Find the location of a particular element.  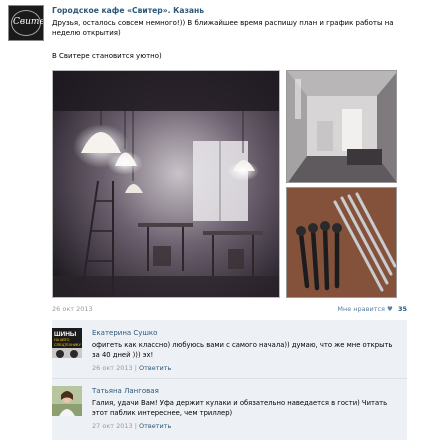

avatar-ad-text-3: СПЕЦТЕХНИКУ is located at coordinates (68, 345).